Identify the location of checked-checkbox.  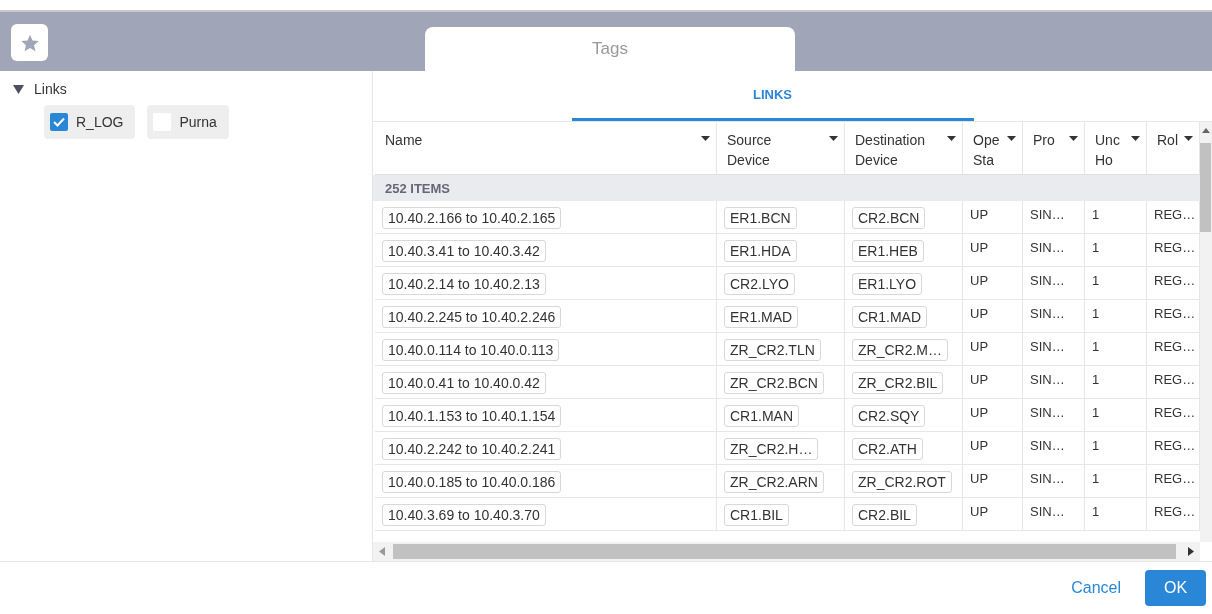
(59, 122).